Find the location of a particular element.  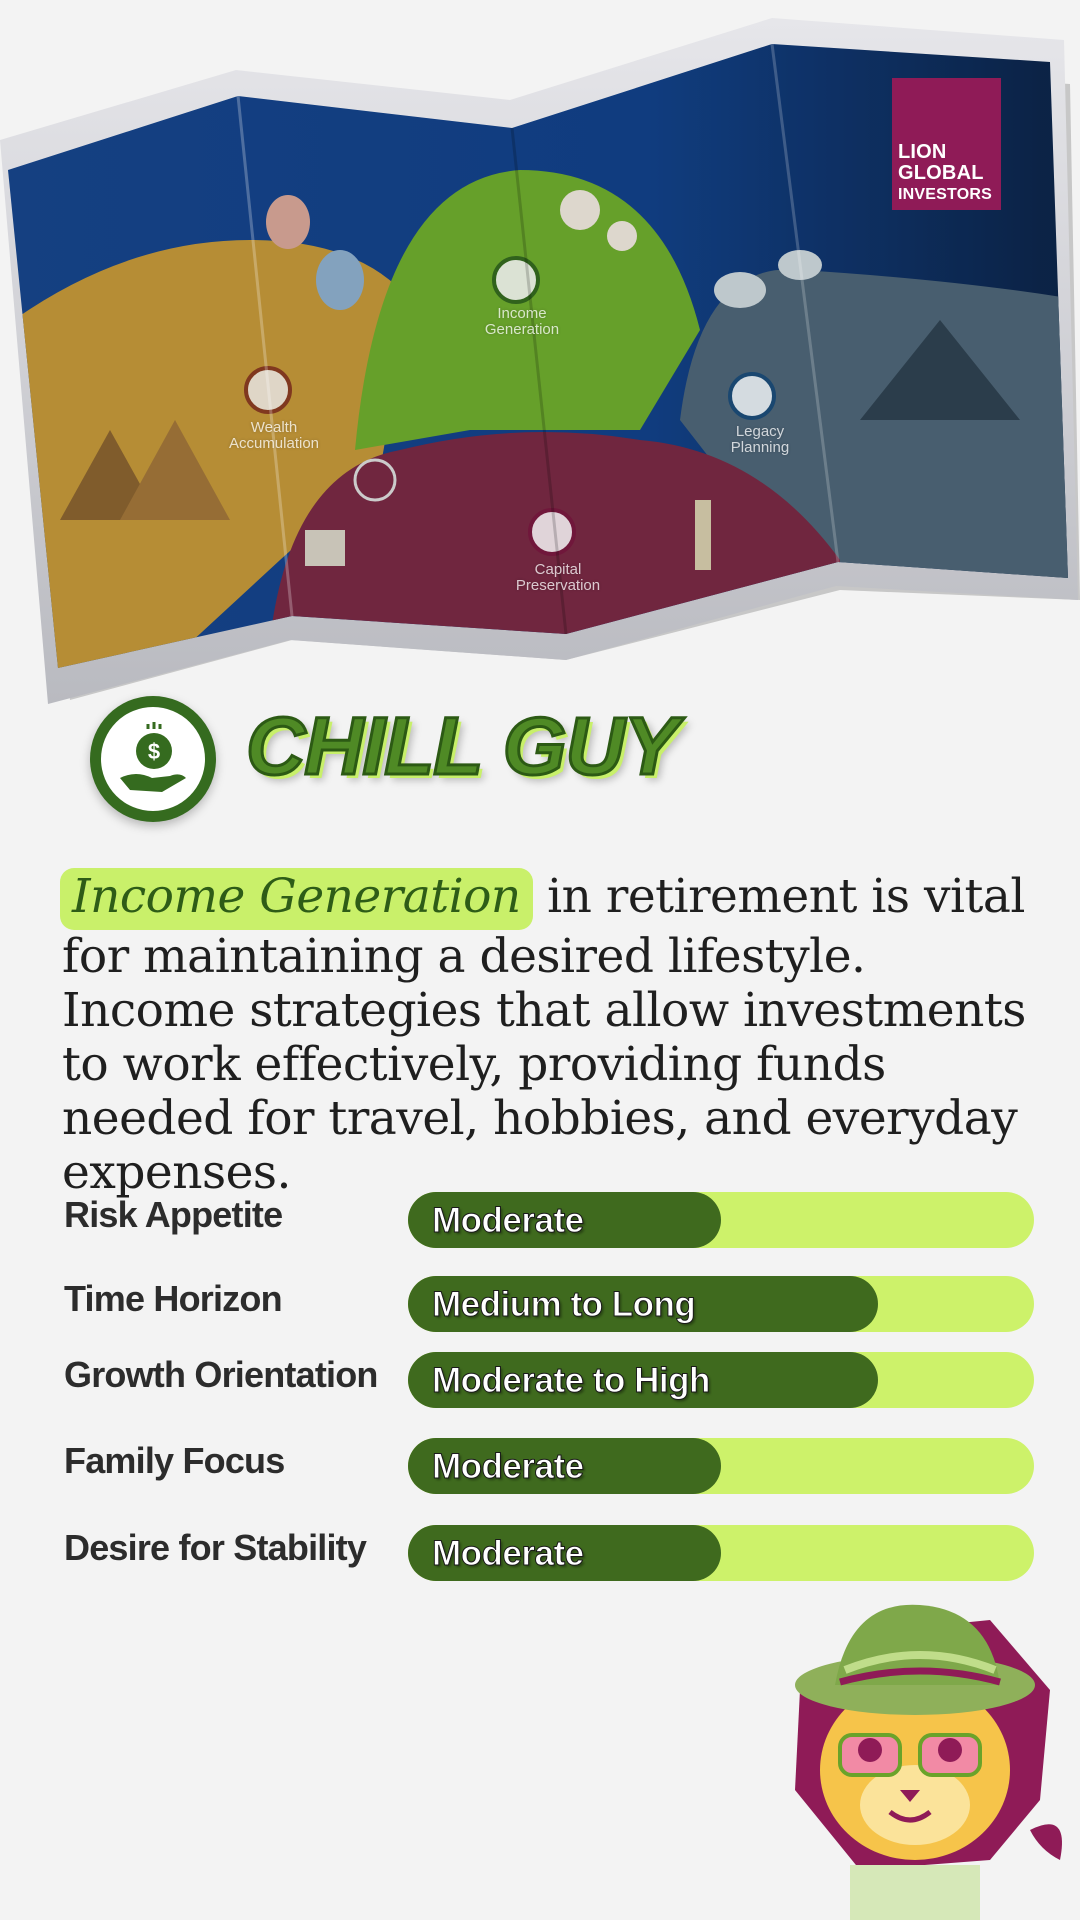

region-label-legacy: Legacy Planning is located at coordinates (760, 439).